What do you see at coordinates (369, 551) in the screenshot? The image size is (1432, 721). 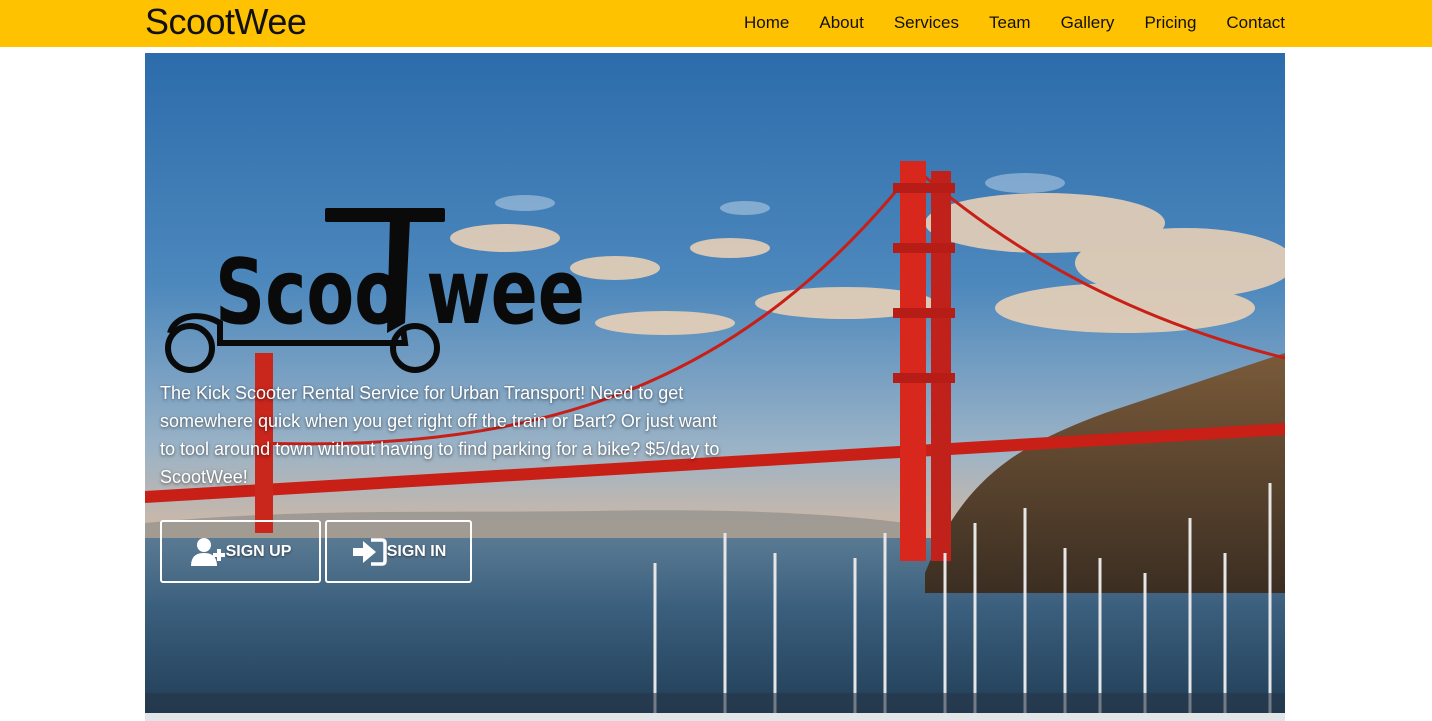 I see `sign-in-icon` at bounding box center [369, 551].